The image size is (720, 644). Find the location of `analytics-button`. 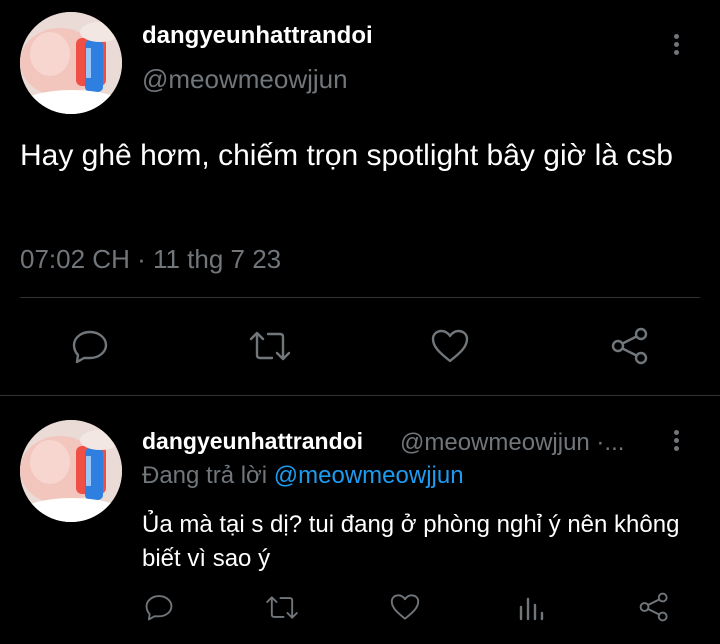

analytics-button is located at coordinates (531, 607).